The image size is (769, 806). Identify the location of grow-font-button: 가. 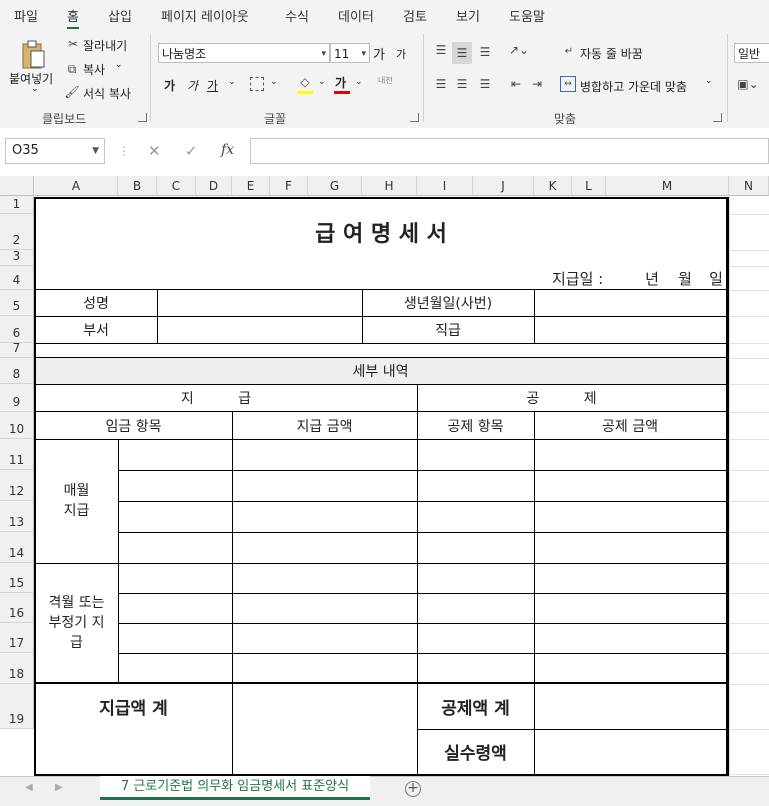
(379, 53).